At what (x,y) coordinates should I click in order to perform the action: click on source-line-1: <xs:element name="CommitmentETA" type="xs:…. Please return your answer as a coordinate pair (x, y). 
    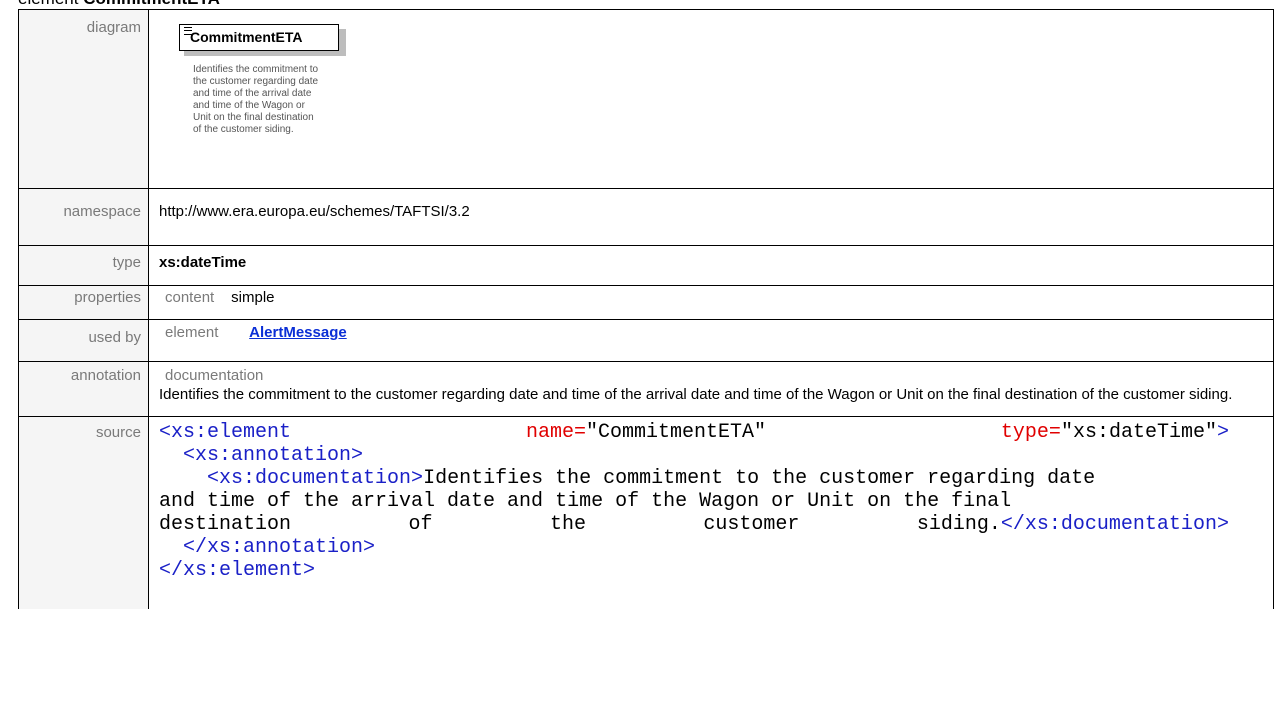
    Looking at the image, I should click on (694, 432).